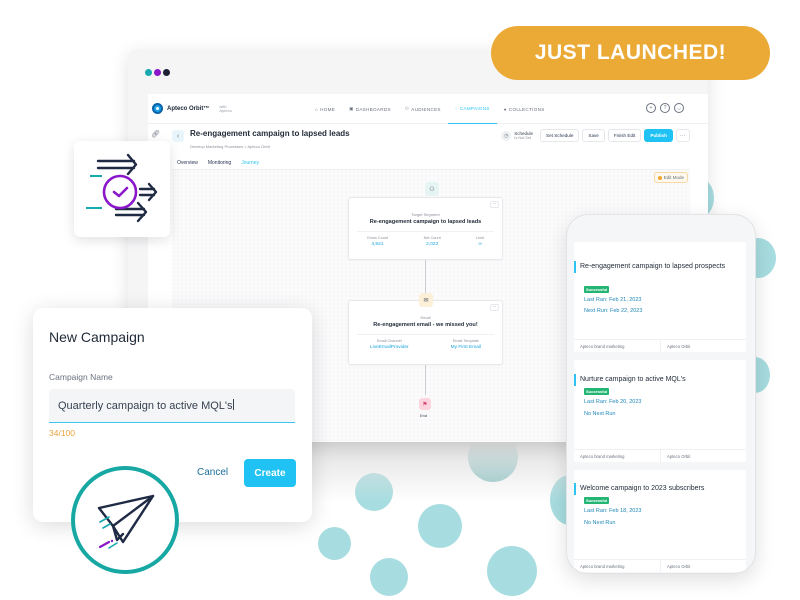 This screenshot has height=600, width=800. What do you see at coordinates (651, 108) in the screenshot?
I see `add-circle-icon: +` at bounding box center [651, 108].